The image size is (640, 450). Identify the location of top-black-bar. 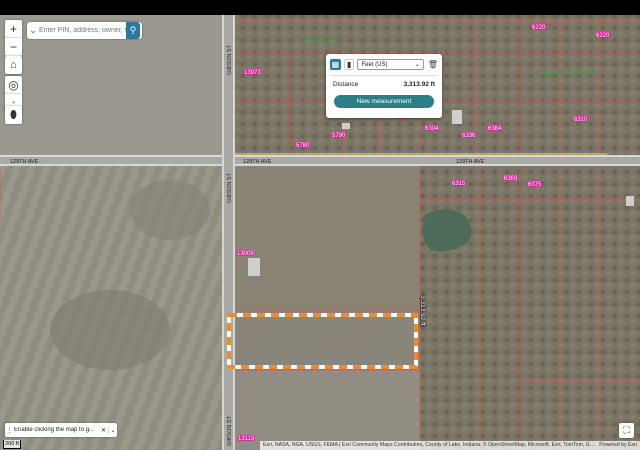
(320, 7).